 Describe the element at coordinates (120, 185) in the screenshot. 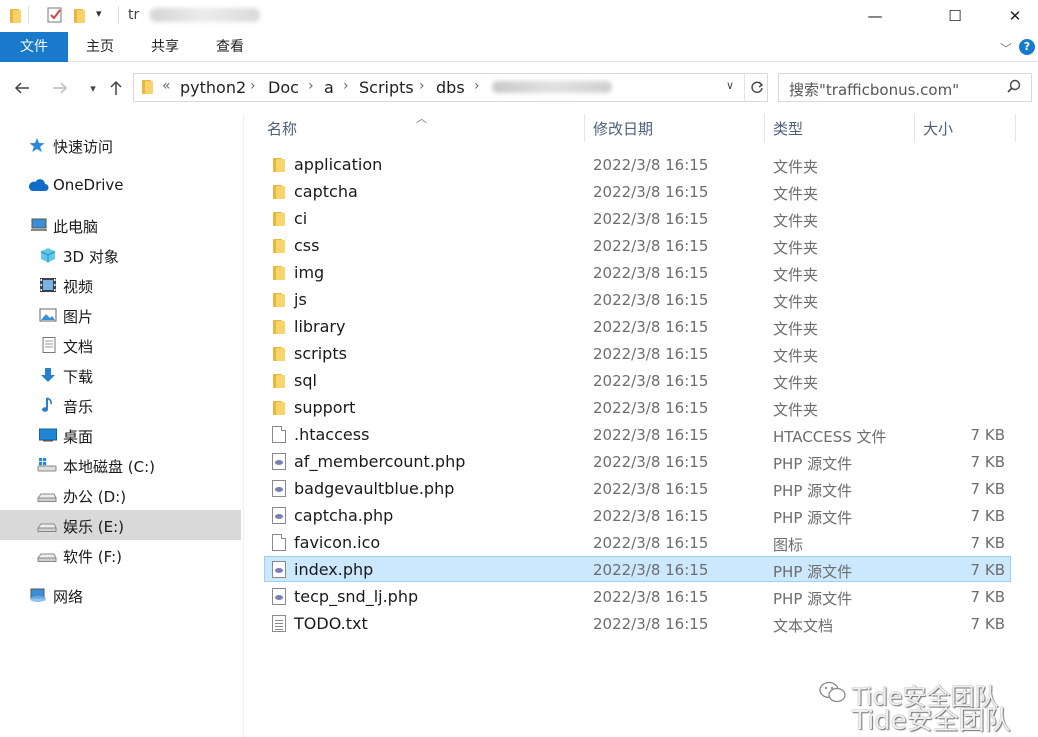

I see `nav-item-onedrive: OneDrive` at that location.